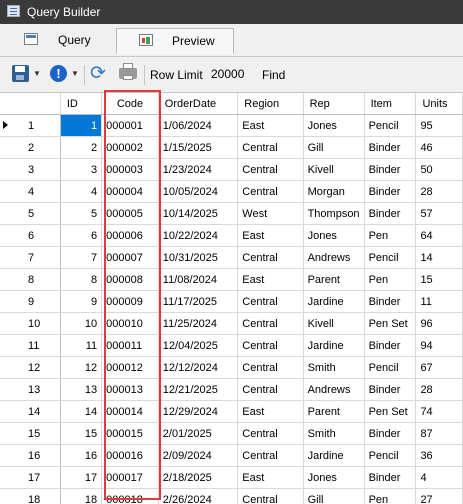 The image size is (463, 504). Describe the element at coordinates (439, 126) in the screenshot. I see `cell-units: 95` at that location.